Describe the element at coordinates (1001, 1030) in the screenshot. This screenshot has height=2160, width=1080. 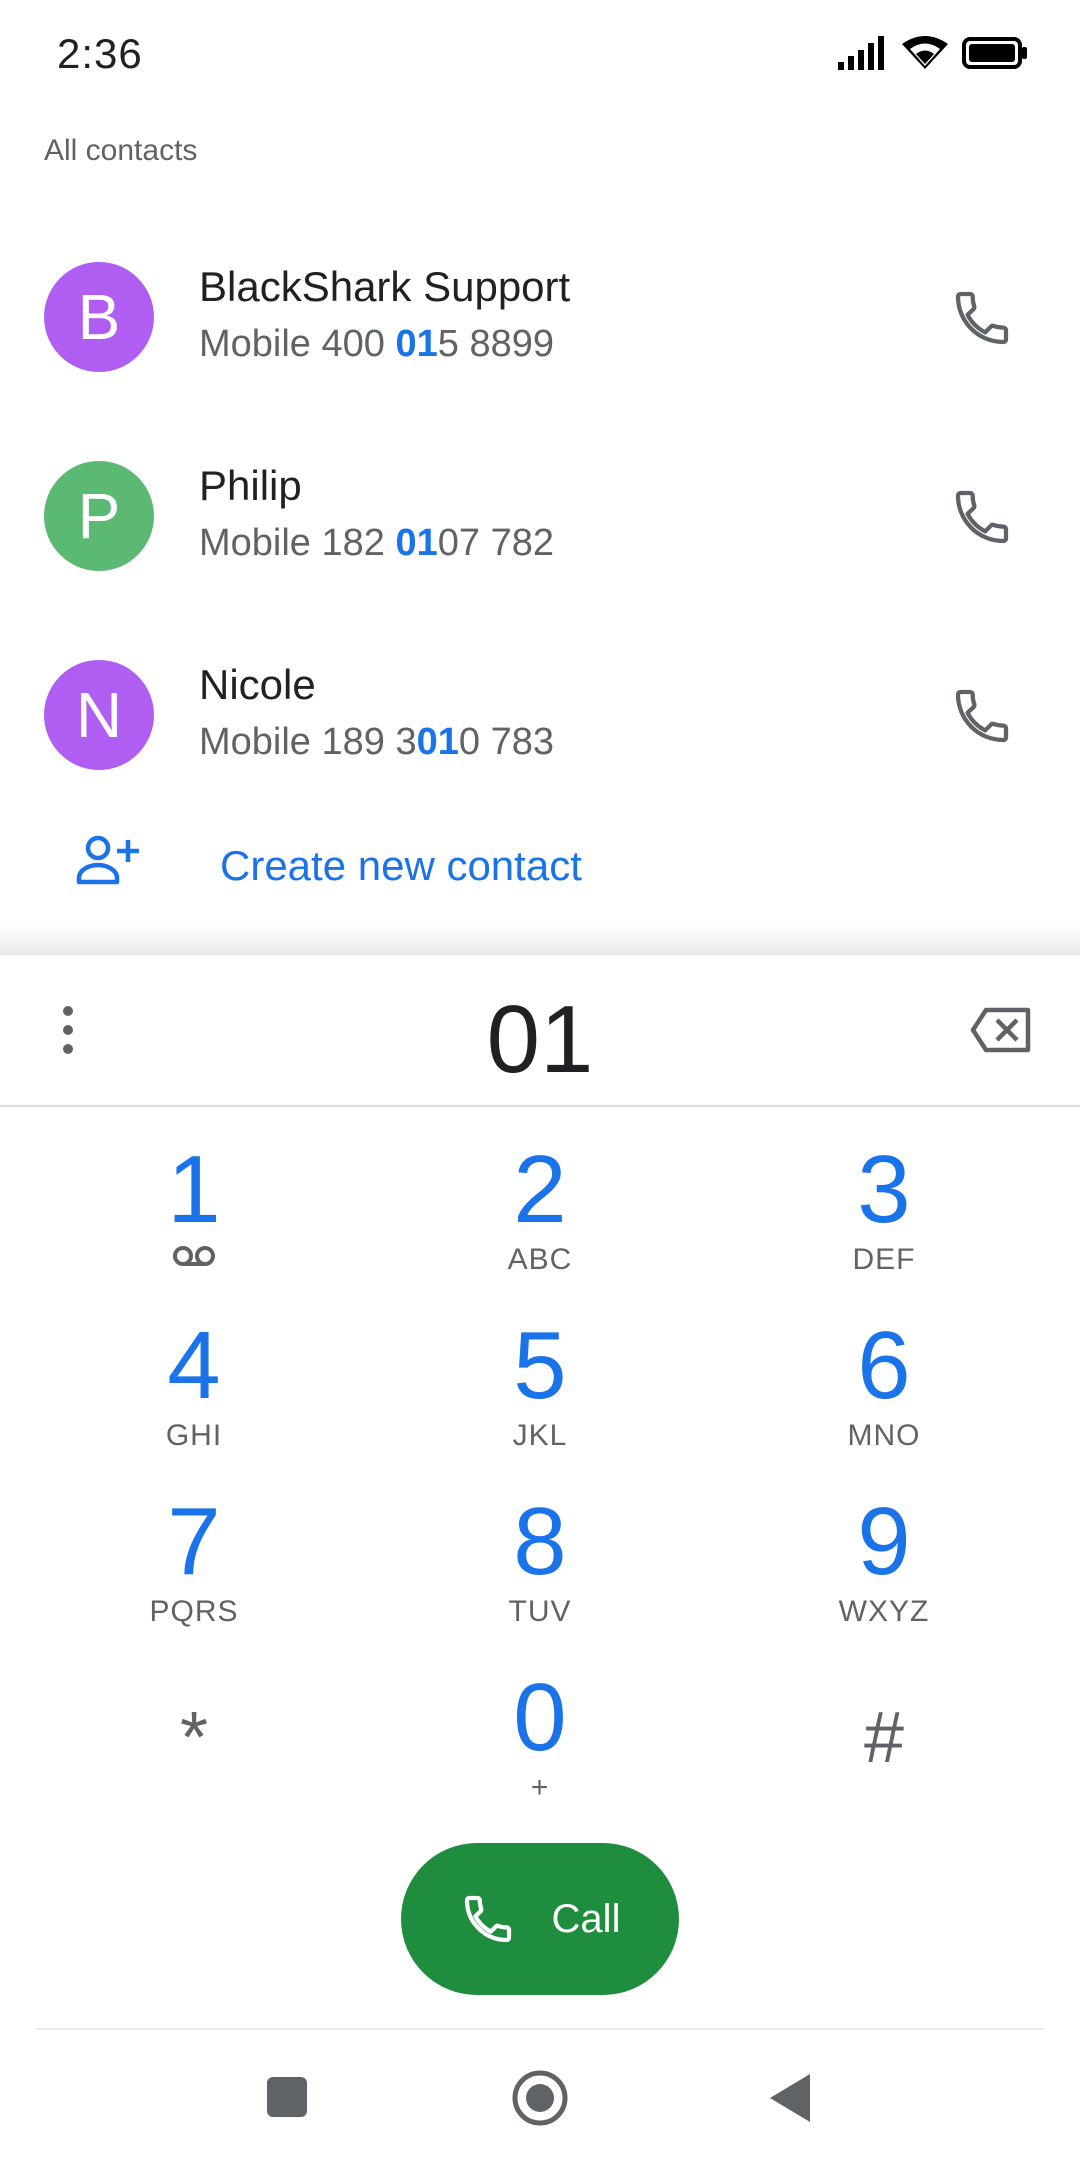
I see `backspace-icon` at that location.